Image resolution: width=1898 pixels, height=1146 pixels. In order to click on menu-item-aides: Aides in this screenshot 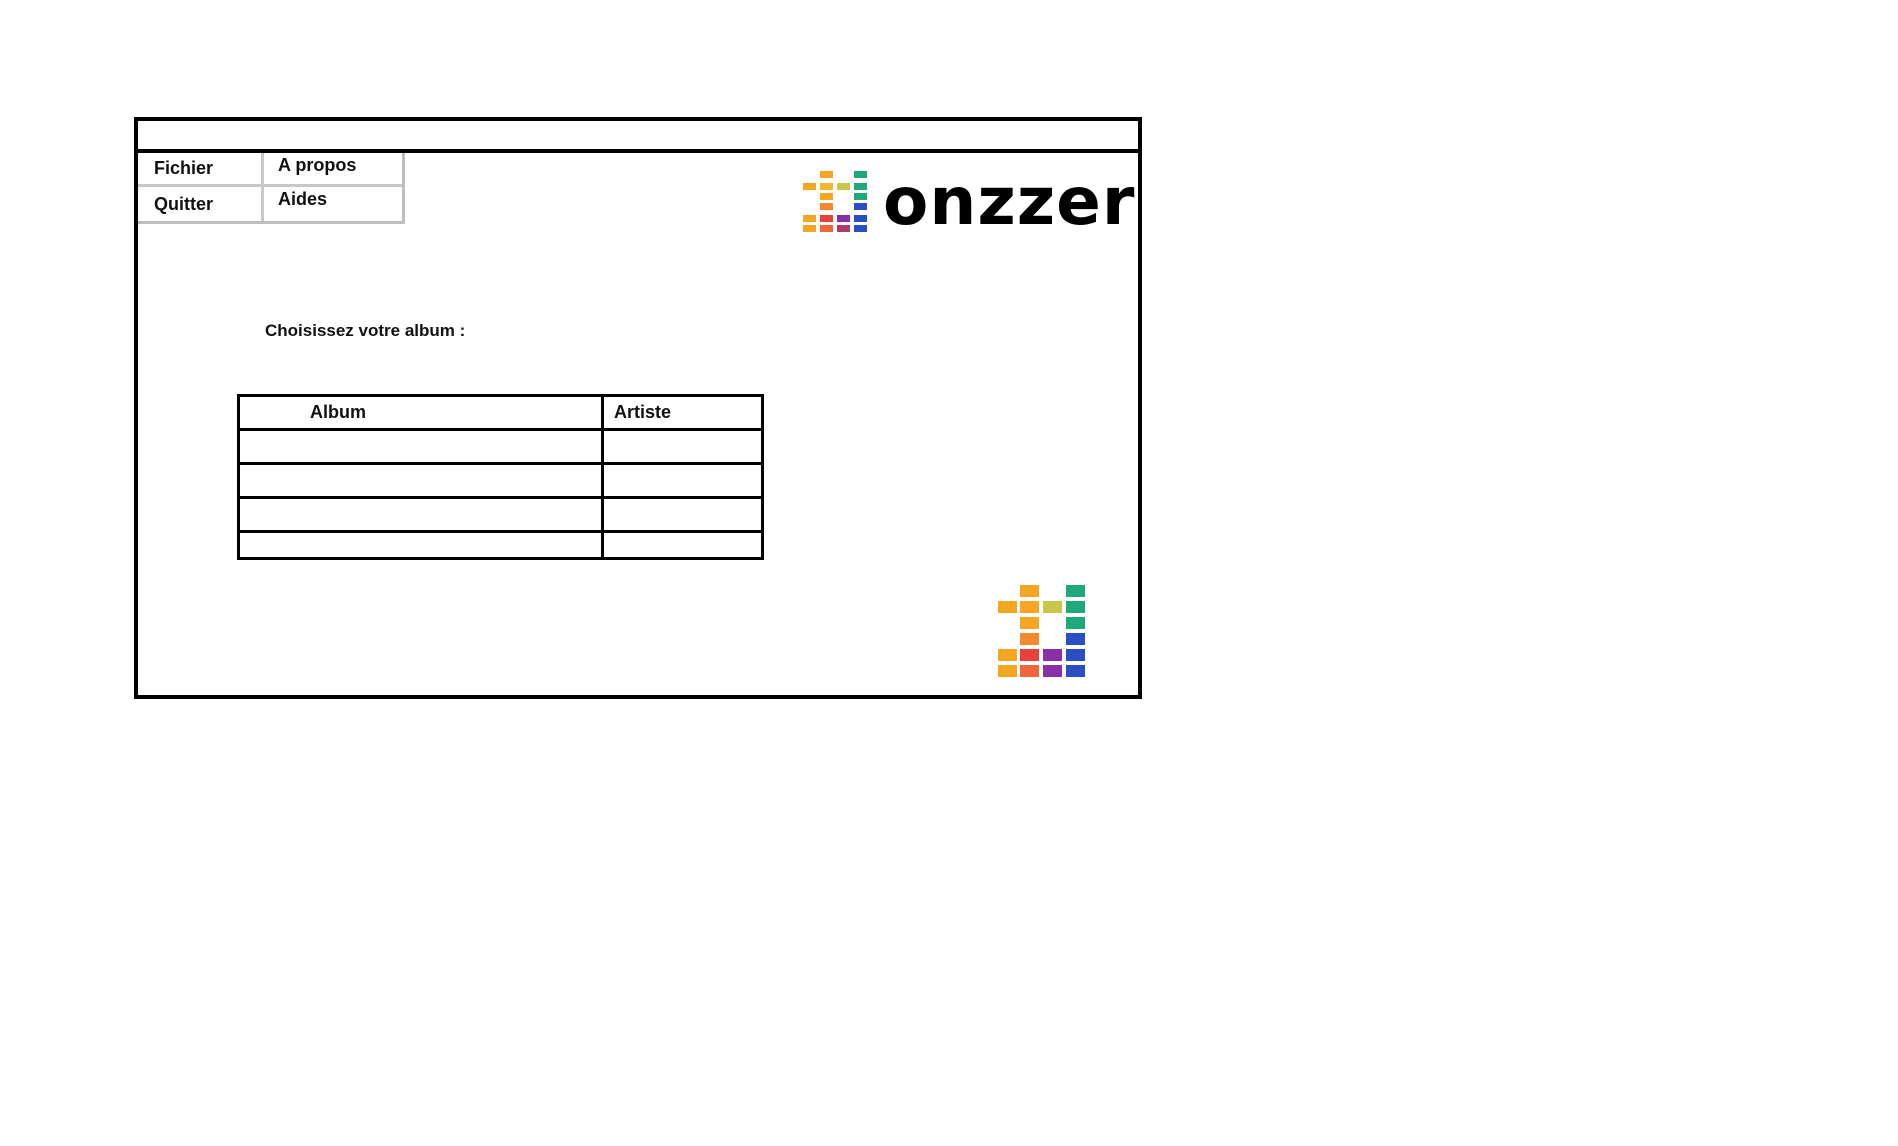, I will do `click(333, 204)`.